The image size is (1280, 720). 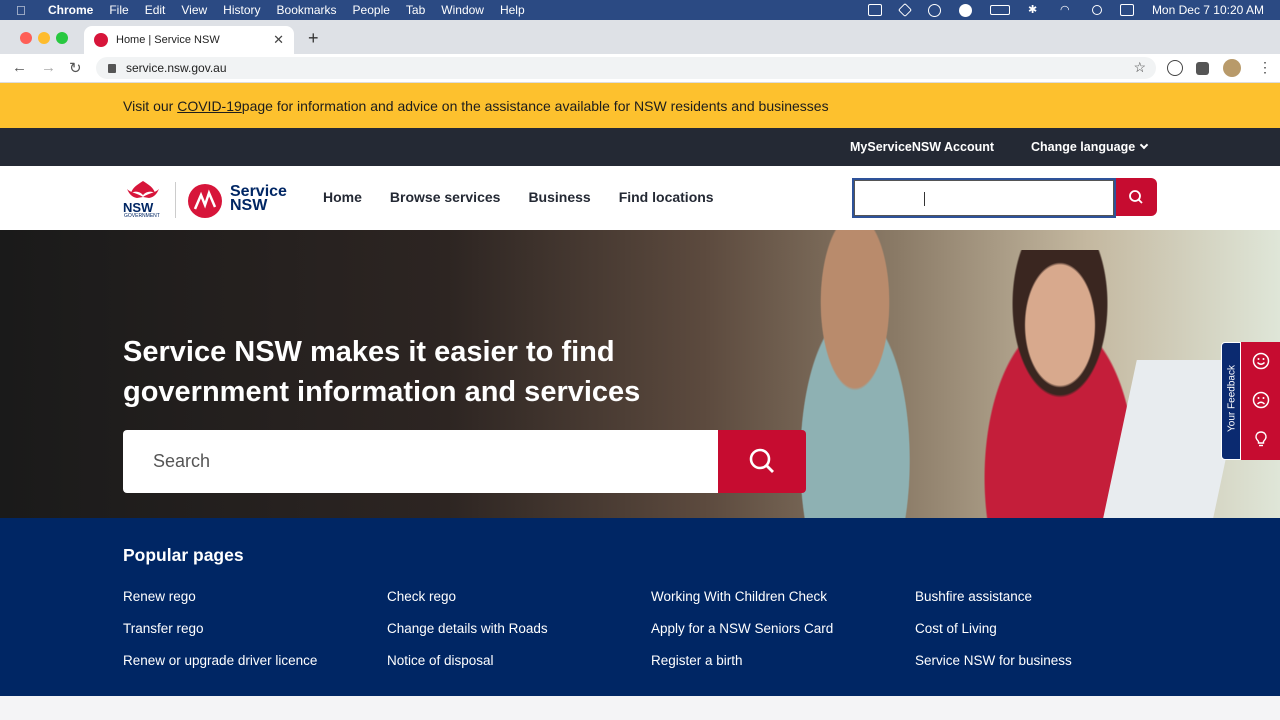 What do you see at coordinates (168, 40) in the screenshot?
I see `tab-title: Home | Service NSW` at bounding box center [168, 40].